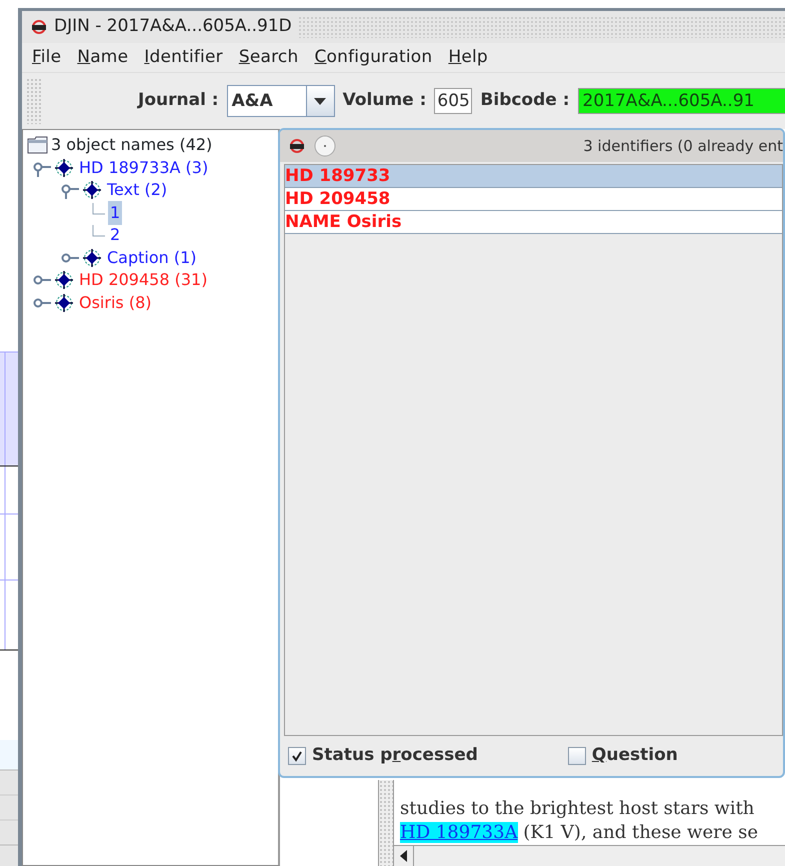  Describe the element at coordinates (297, 756) in the screenshot. I see `check-icon` at that location.